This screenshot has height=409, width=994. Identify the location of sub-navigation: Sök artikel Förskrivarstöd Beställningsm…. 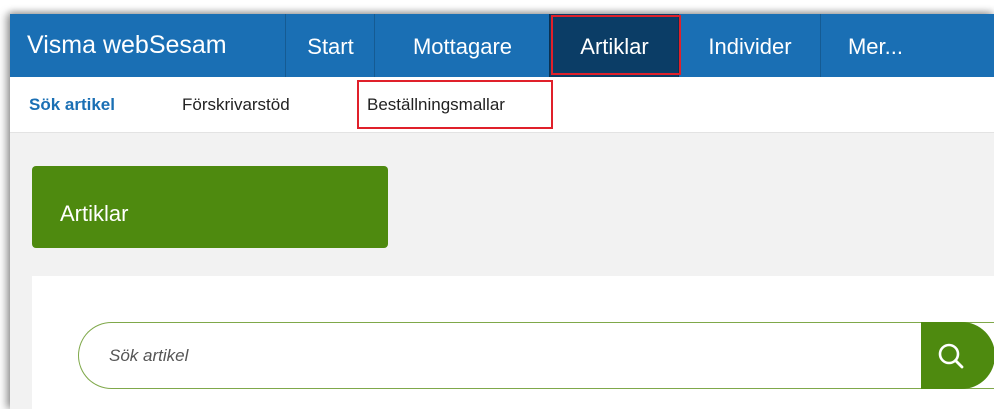
(502, 105).